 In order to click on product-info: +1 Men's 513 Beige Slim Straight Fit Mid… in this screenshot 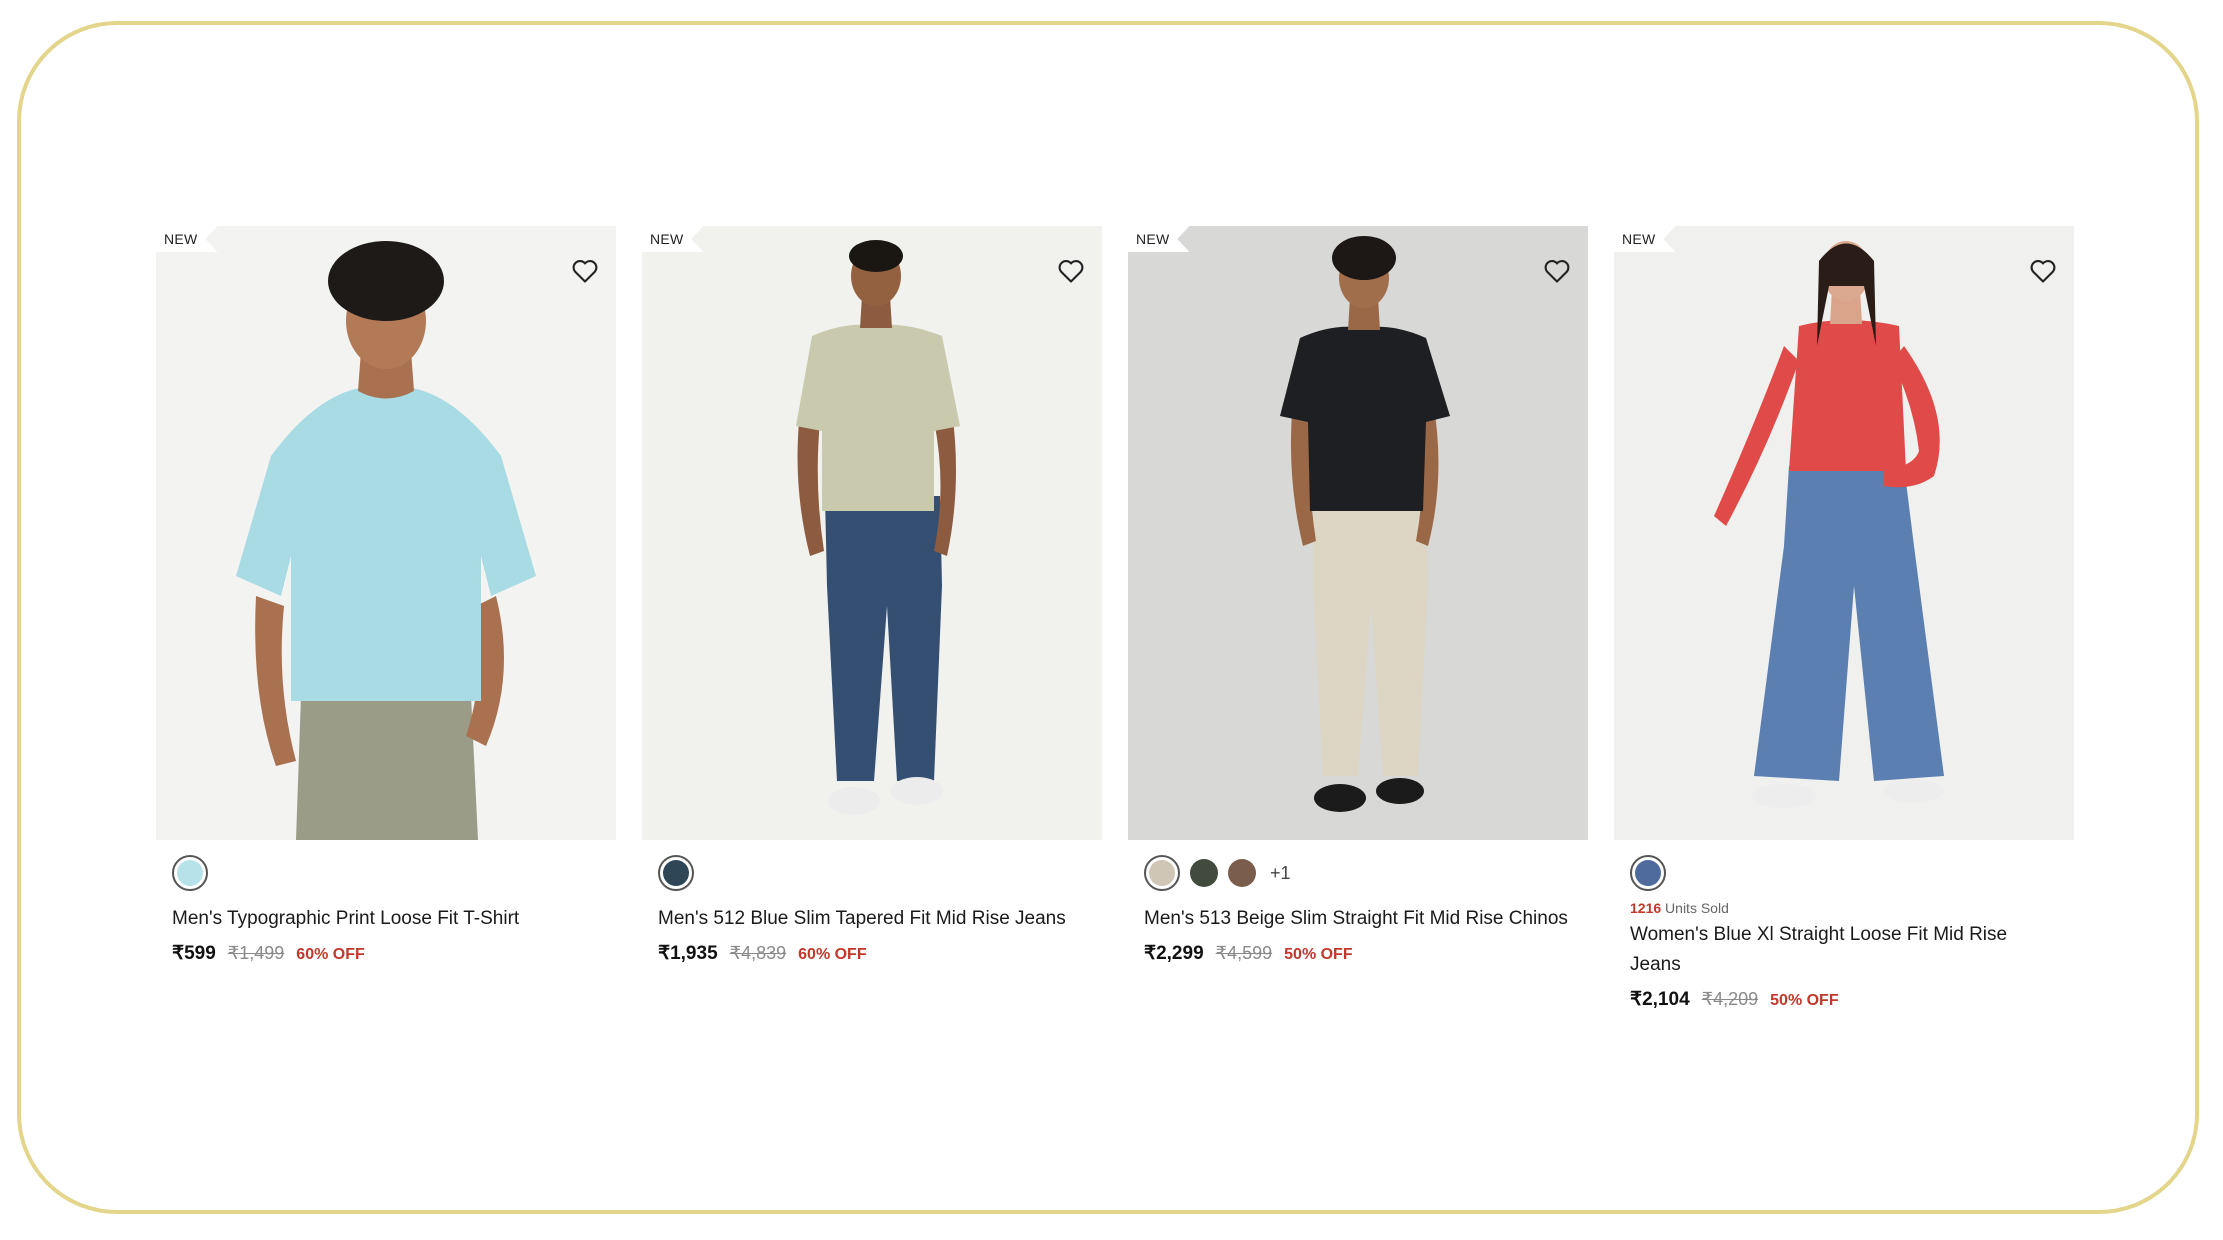, I will do `click(1358, 902)`.